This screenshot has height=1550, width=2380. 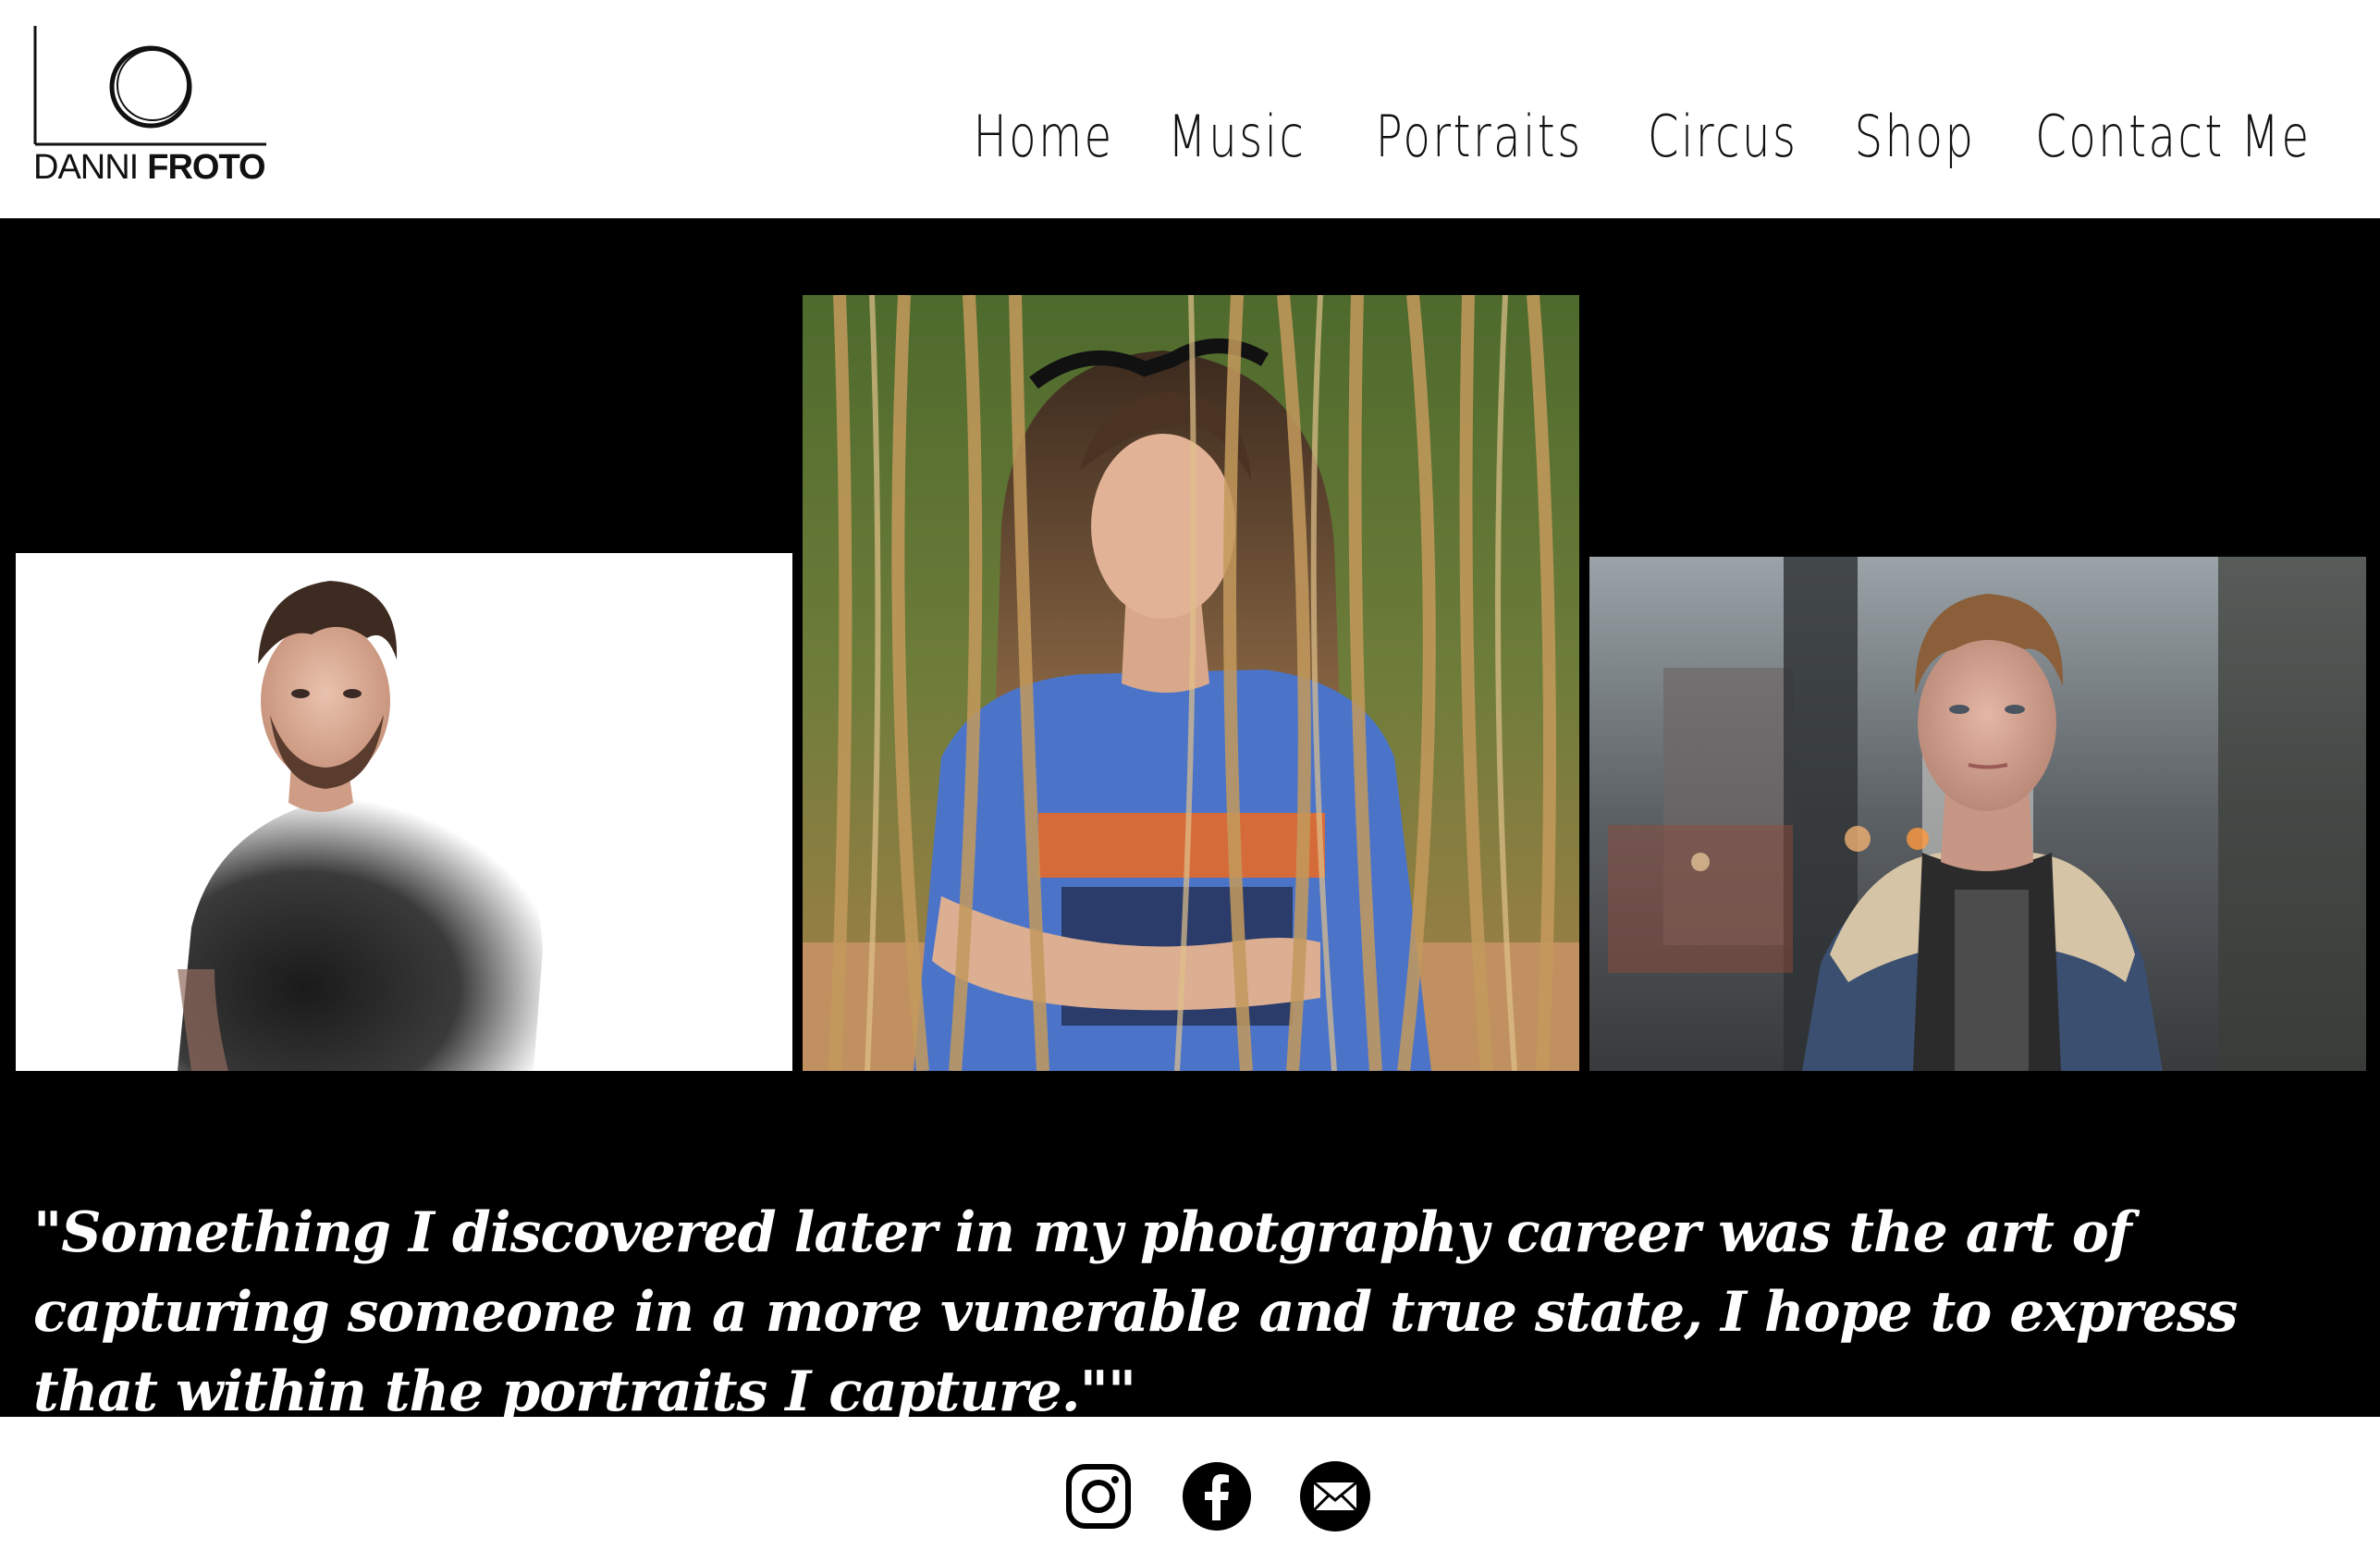 What do you see at coordinates (1044, 137) in the screenshot?
I see `nav-item-home: Home` at bounding box center [1044, 137].